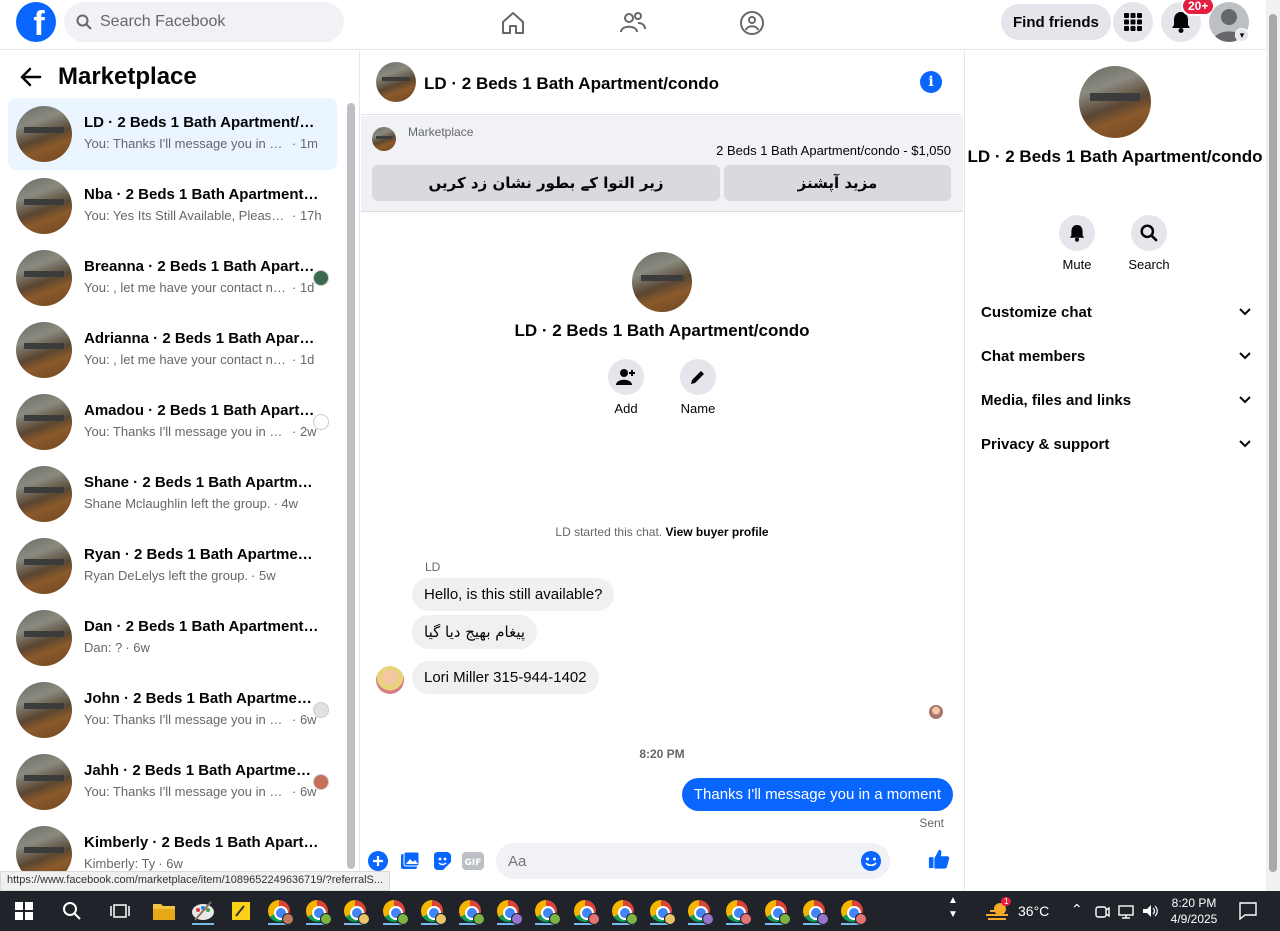 This screenshot has width=1280, height=931. I want to click on privacy-support-section: Privacy & support, so click(1116, 444).